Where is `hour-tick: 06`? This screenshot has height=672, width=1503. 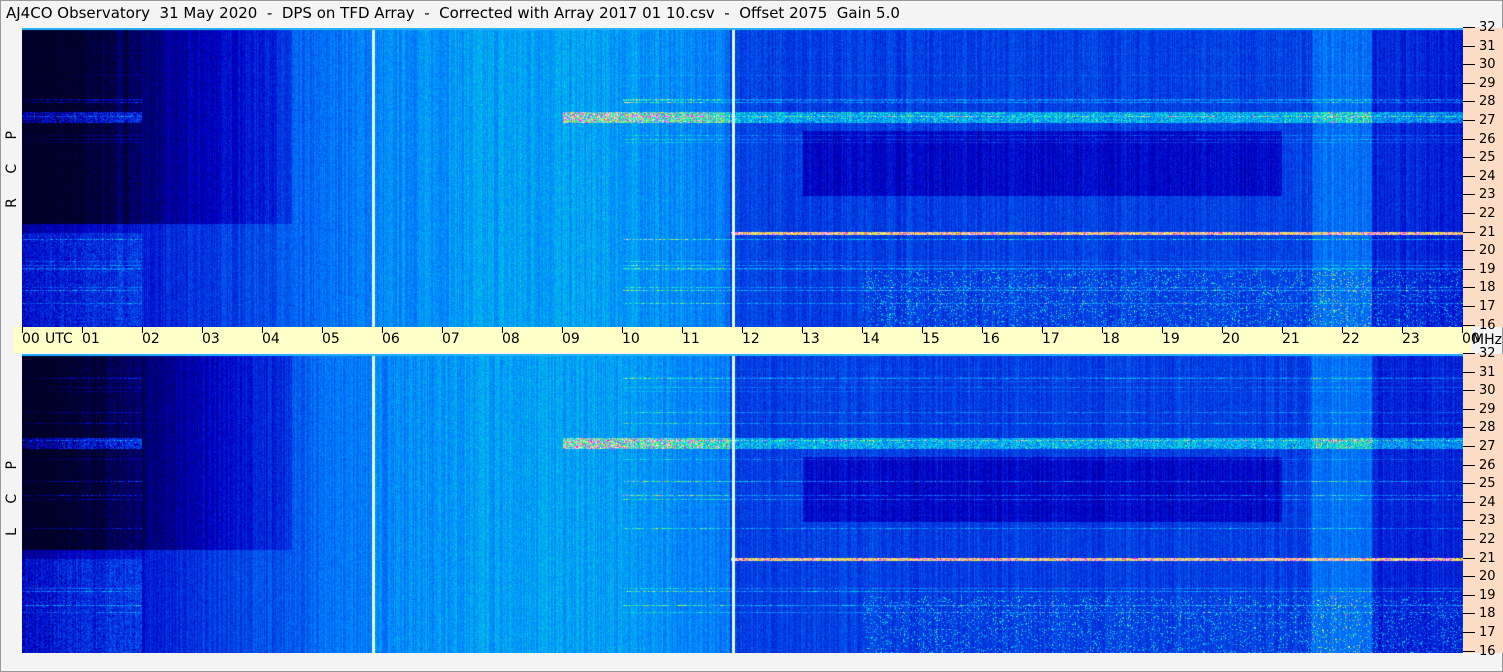
hour-tick: 06 is located at coordinates (391, 337).